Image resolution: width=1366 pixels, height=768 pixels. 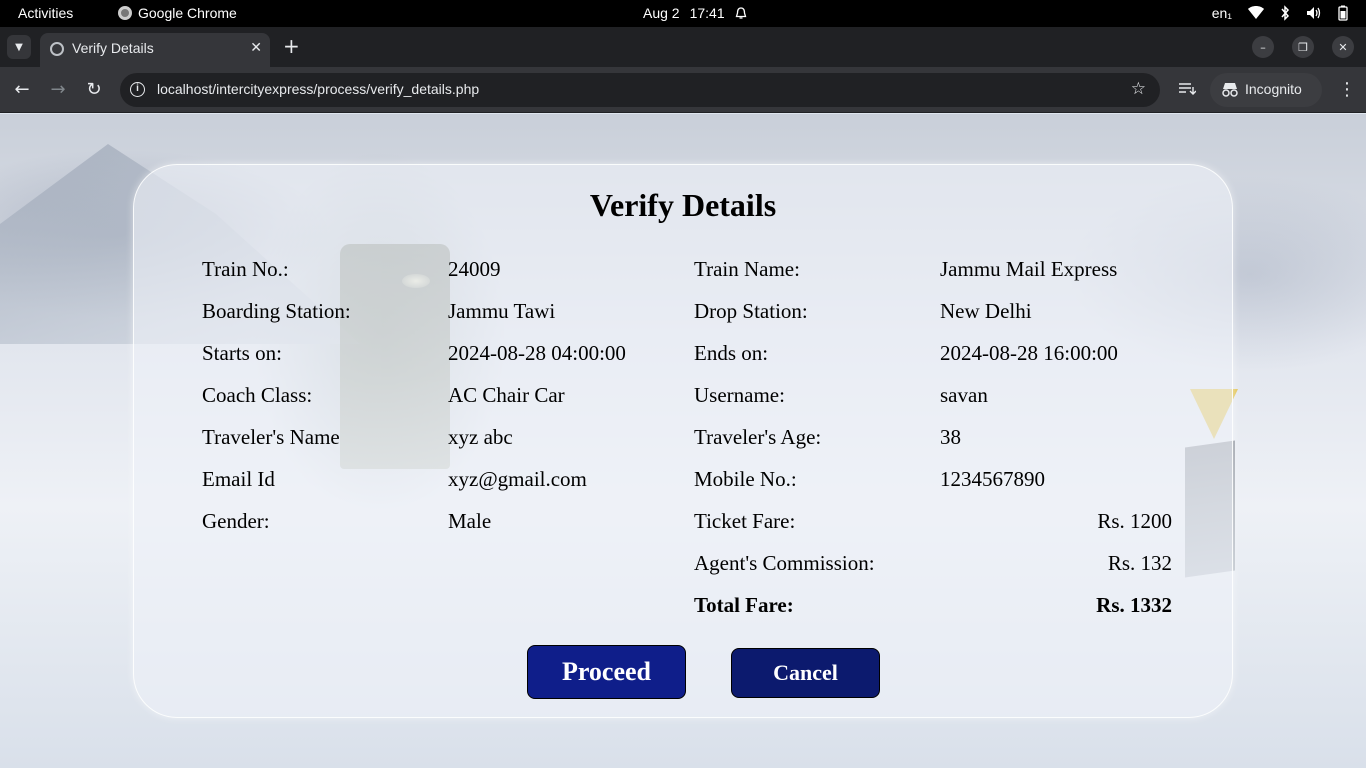 I want to click on gender-value: Male, so click(x=470, y=521).